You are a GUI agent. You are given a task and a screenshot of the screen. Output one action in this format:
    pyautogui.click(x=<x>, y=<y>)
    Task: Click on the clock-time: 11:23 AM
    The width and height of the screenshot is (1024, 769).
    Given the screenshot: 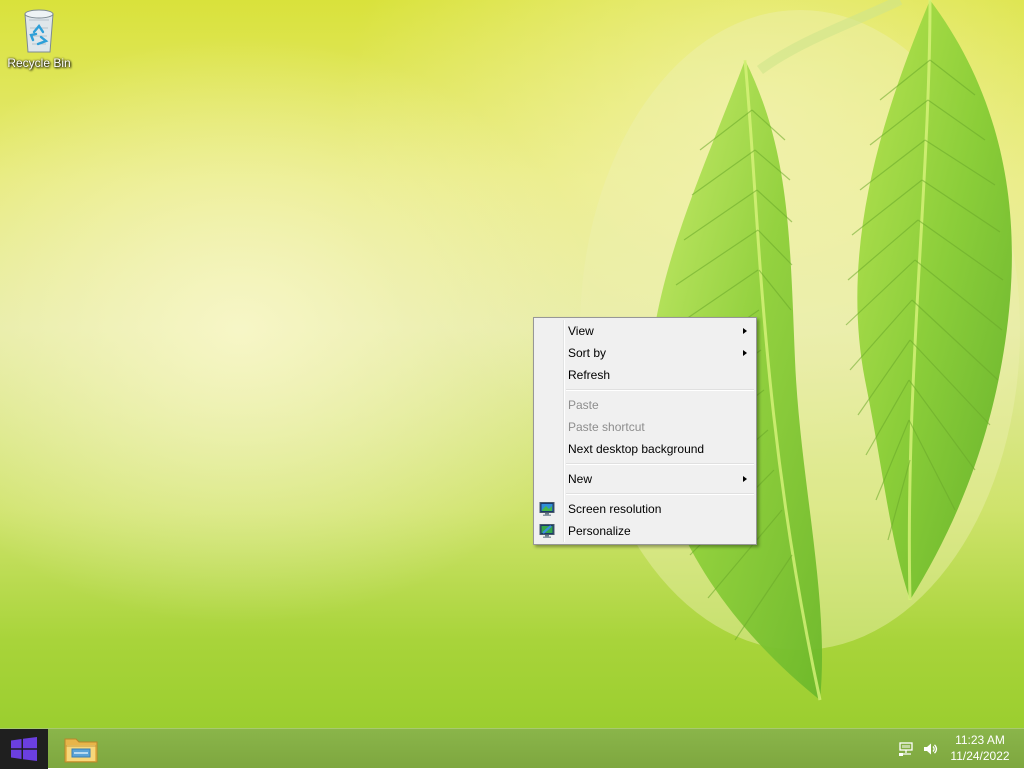 What is the action you would take?
    pyautogui.click(x=980, y=740)
    